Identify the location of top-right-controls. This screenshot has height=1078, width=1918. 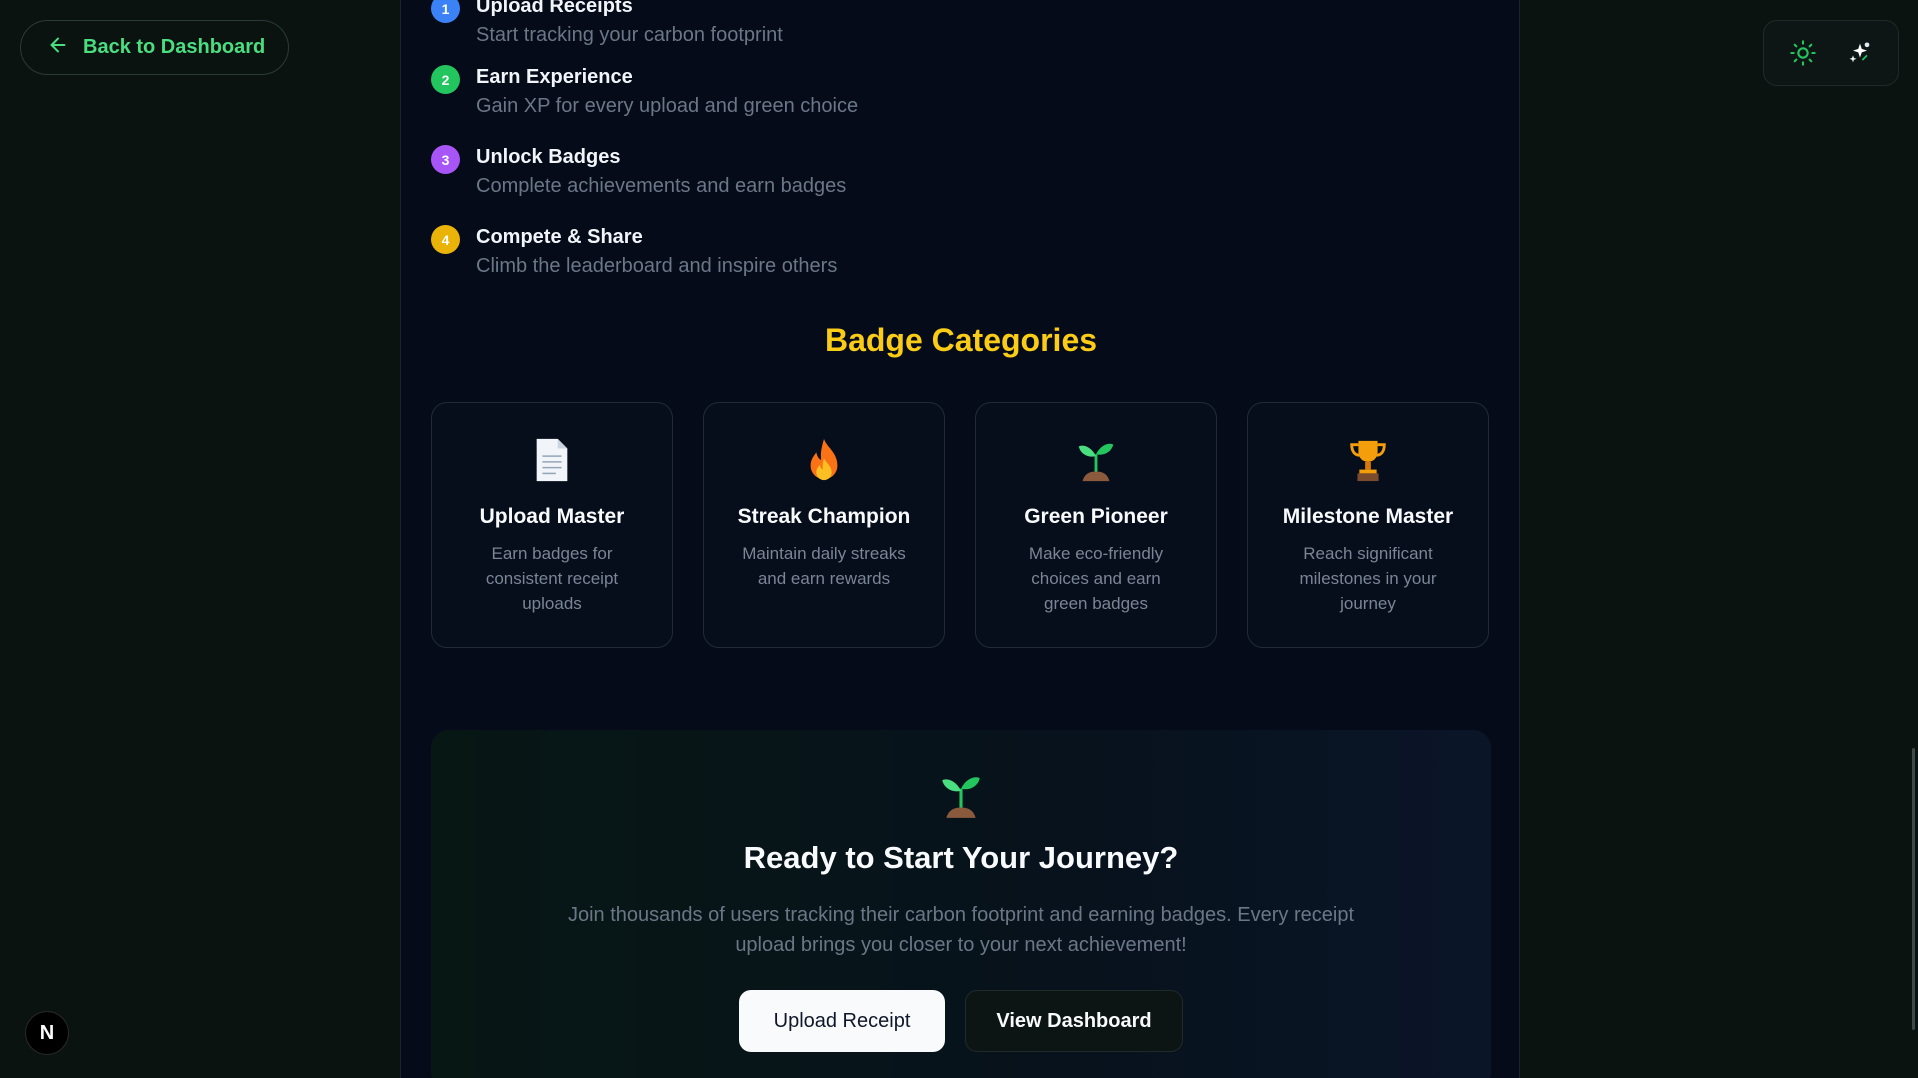
(1831, 53).